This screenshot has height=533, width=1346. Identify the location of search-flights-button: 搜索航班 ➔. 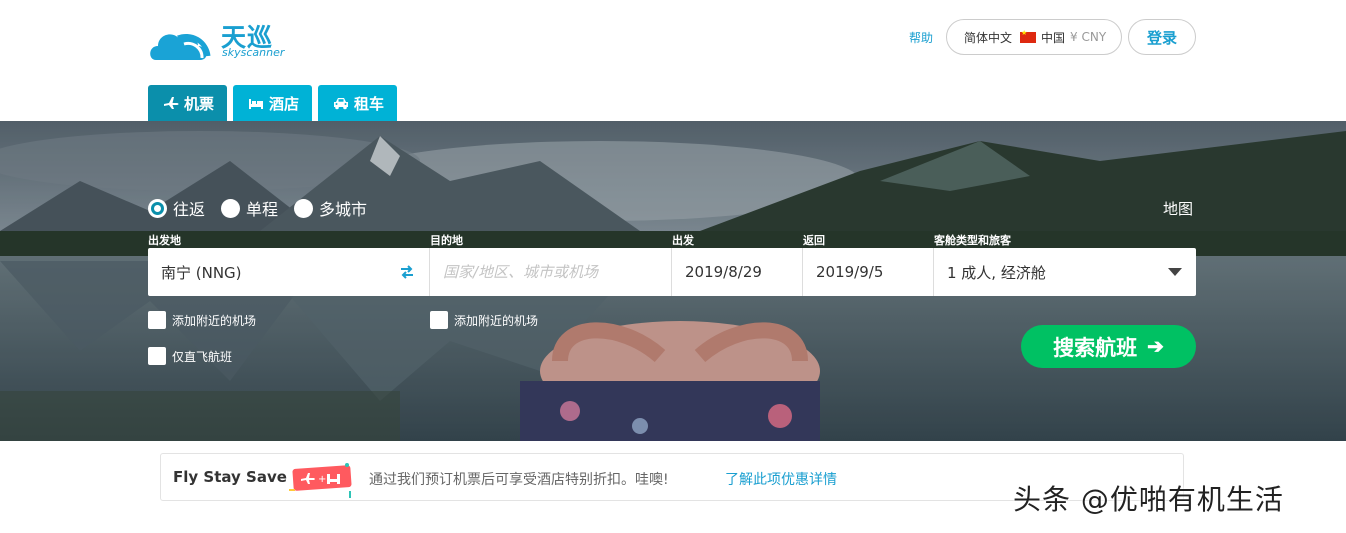
(1108, 346).